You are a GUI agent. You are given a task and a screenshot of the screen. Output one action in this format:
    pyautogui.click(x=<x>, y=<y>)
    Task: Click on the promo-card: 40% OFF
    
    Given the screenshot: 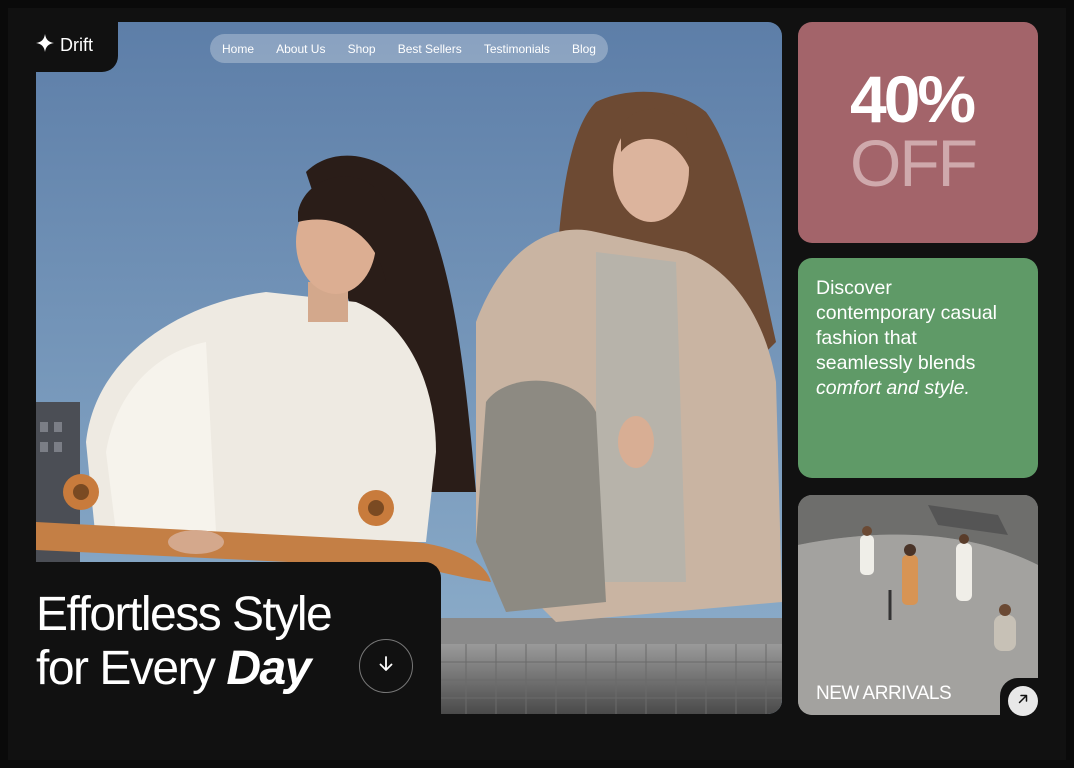 What is the action you would take?
    pyautogui.click(x=918, y=132)
    